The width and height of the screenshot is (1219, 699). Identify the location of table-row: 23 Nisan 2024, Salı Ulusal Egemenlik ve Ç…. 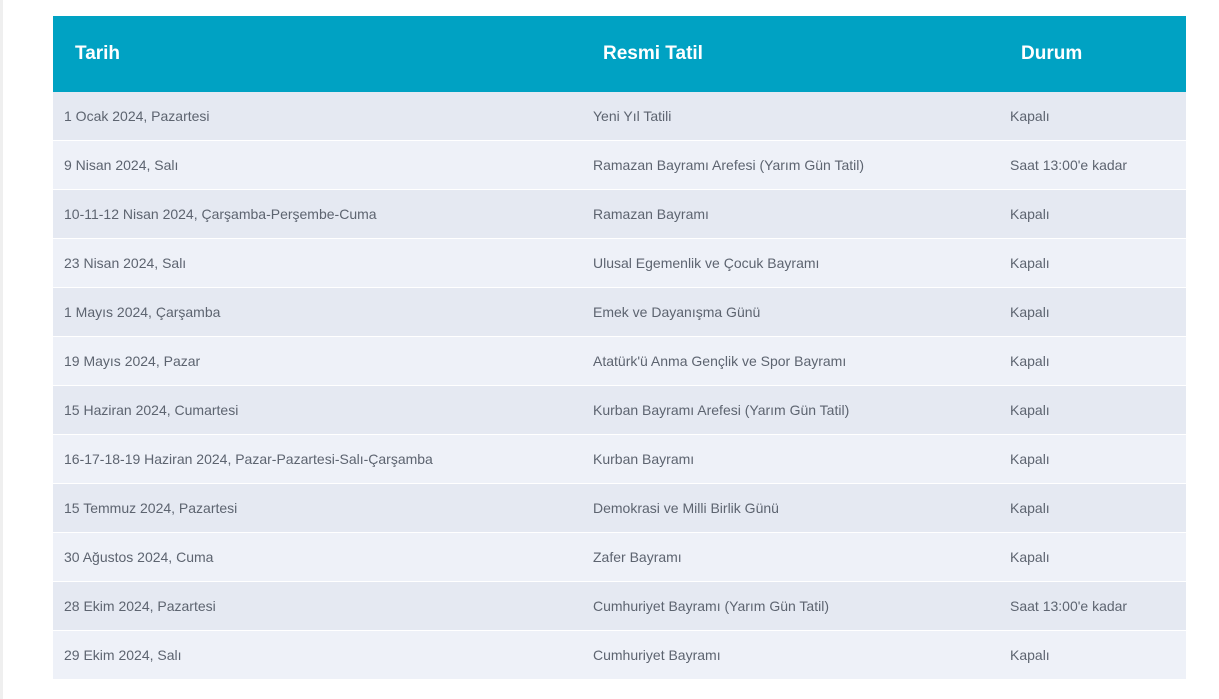
(619, 263).